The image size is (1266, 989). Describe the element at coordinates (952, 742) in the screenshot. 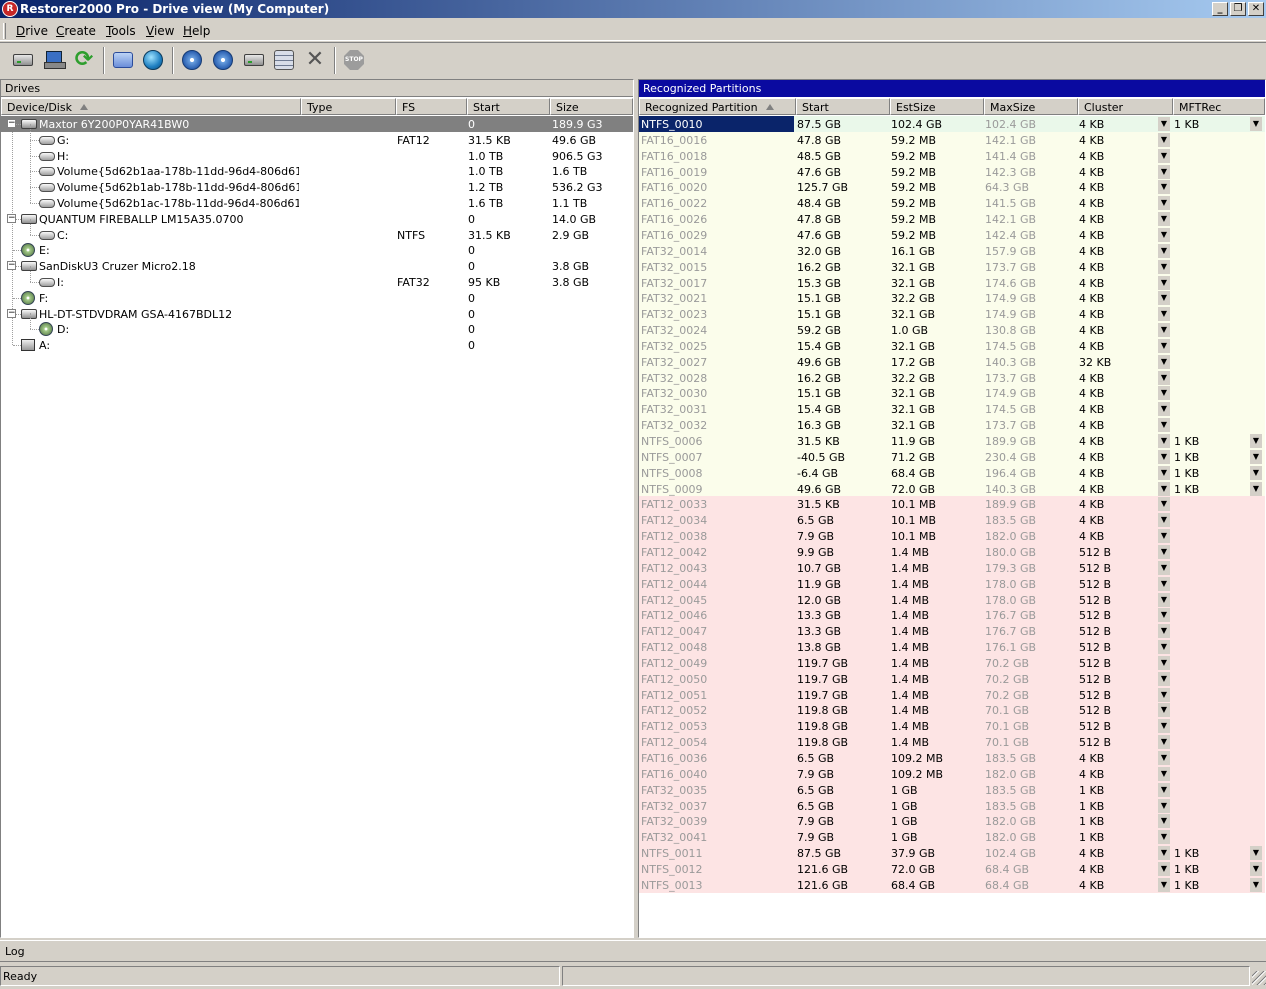

I see `partition-row: FAT12_0054 119.8 GB 1.4 MB 70.1 GB 512 B ▼` at that location.